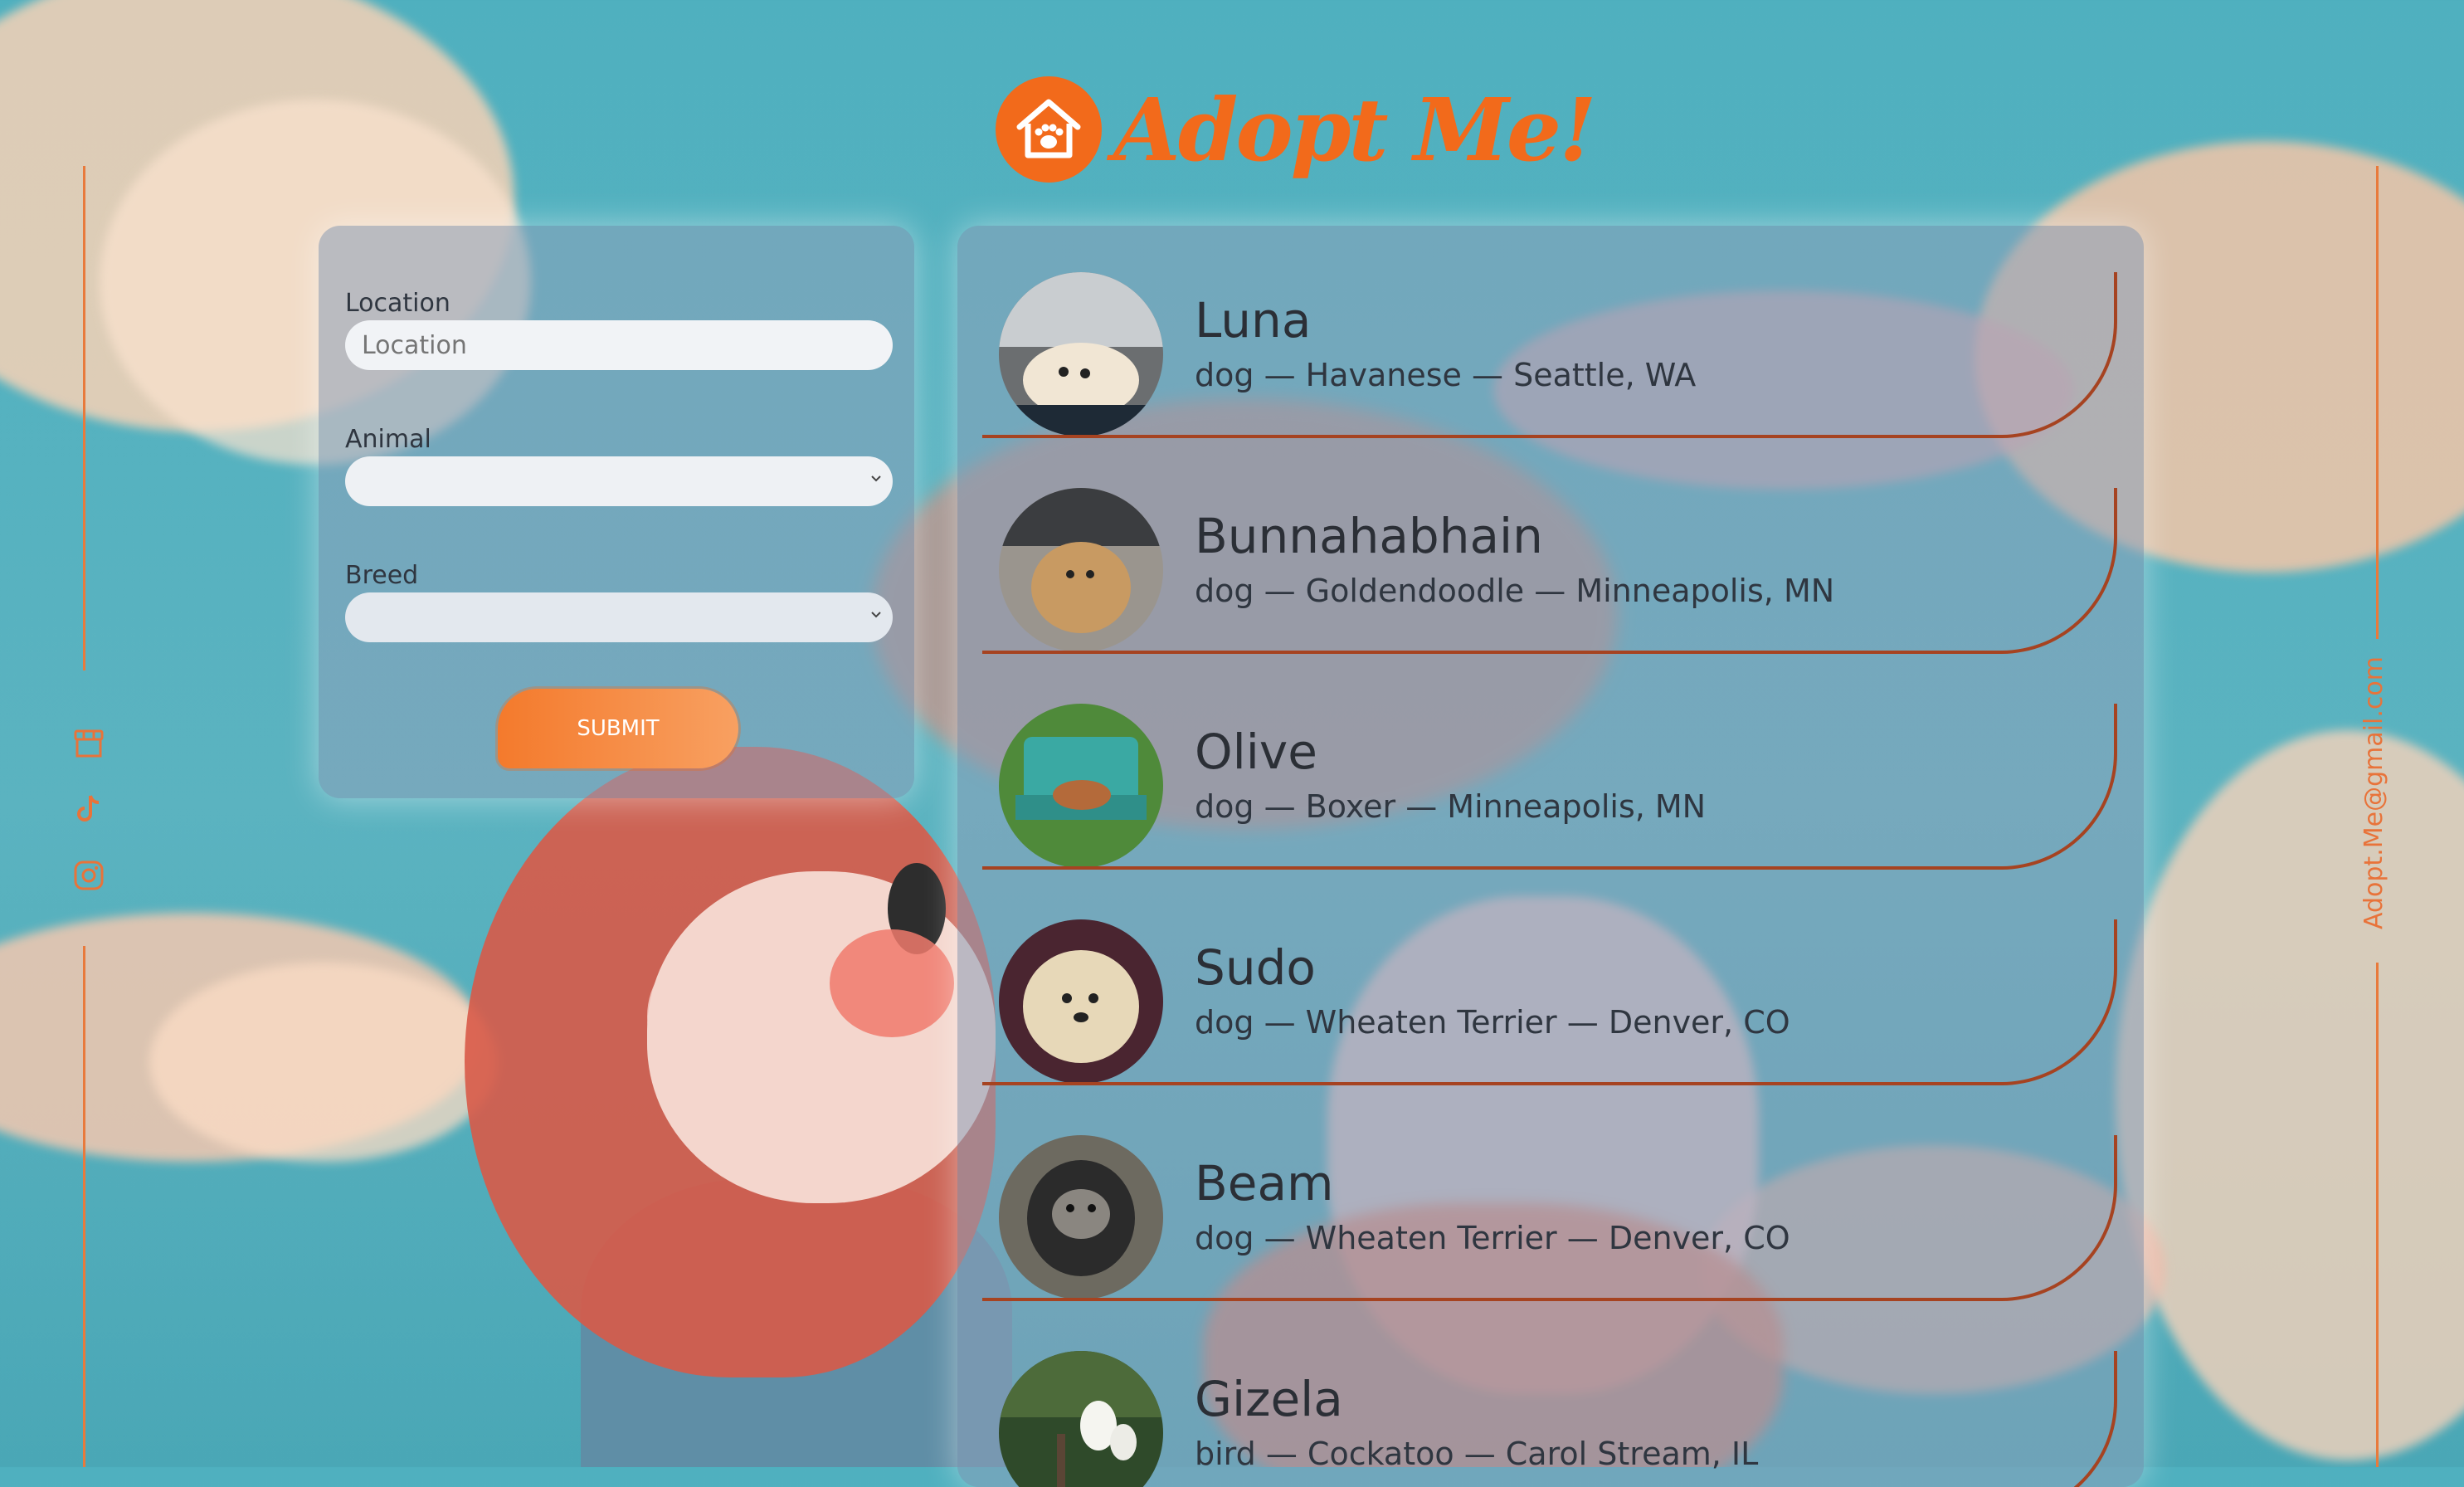 Image resolution: width=2464 pixels, height=1487 pixels. Describe the element at coordinates (89, 809) in the screenshot. I see `tiktok-icon` at that location.